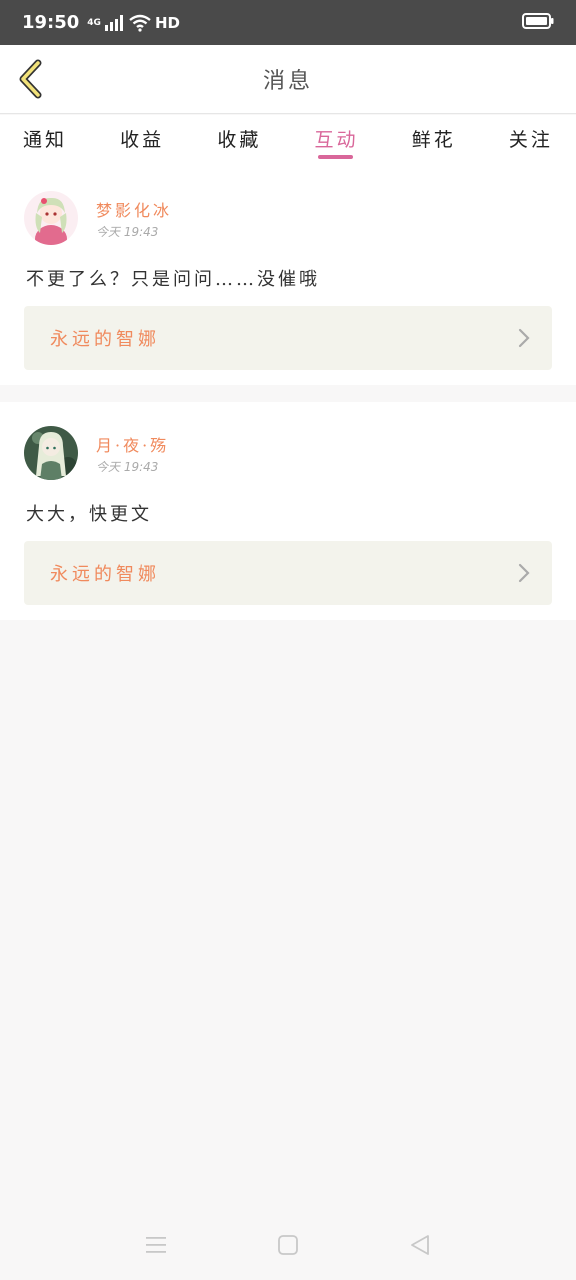 This screenshot has height=1280, width=576. Describe the element at coordinates (140, 23) in the screenshot. I see `wifi-icon` at that location.